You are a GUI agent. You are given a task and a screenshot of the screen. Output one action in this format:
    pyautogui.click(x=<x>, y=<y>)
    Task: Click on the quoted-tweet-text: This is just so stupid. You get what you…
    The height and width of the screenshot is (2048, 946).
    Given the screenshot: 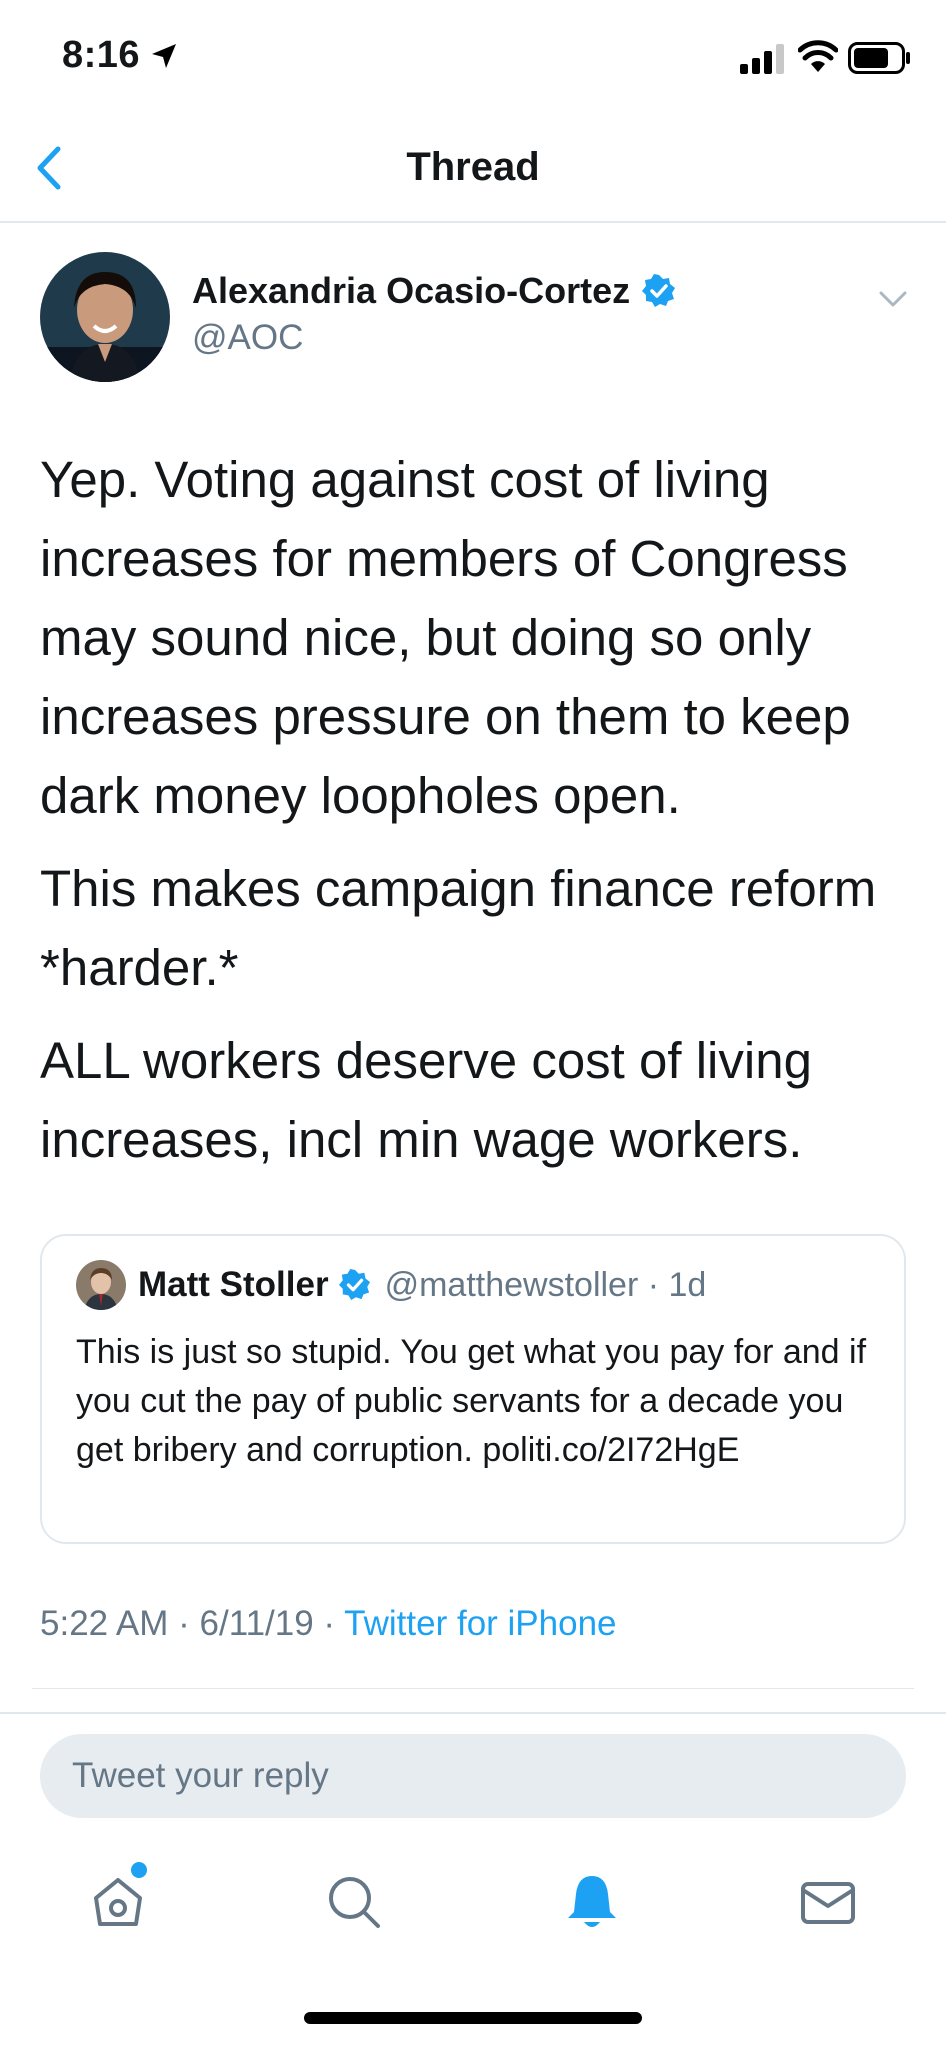 What is the action you would take?
    pyautogui.click(x=471, y=1401)
    